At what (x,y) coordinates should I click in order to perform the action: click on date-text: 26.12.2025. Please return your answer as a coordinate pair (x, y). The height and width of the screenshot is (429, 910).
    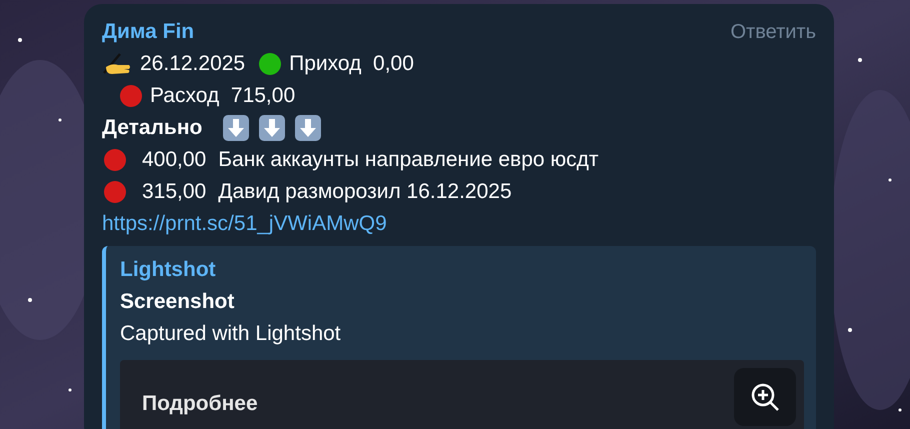
    Looking at the image, I should click on (193, 64).